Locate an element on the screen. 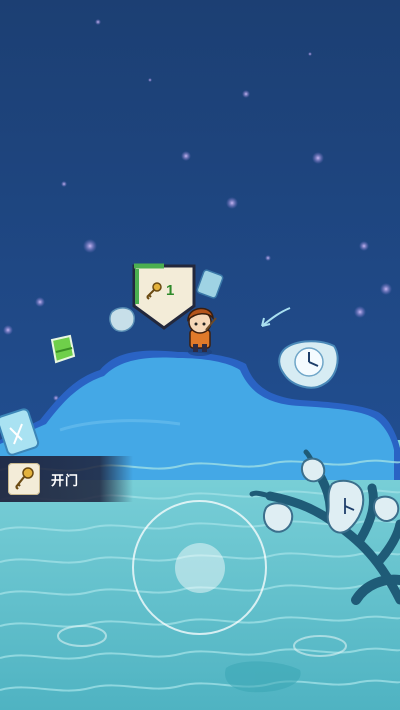 This screenshot has height=710, width=400. green-jar is located at coordinates (63, 349).